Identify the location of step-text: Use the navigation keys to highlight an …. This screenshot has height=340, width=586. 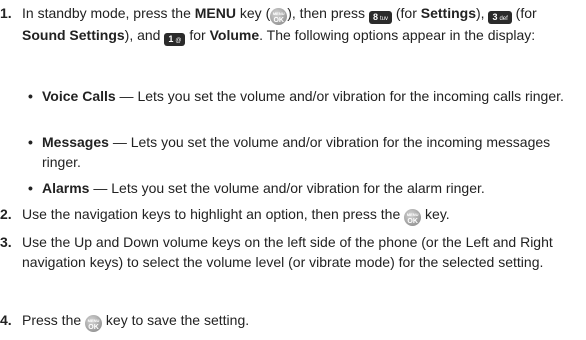
(236, 216).